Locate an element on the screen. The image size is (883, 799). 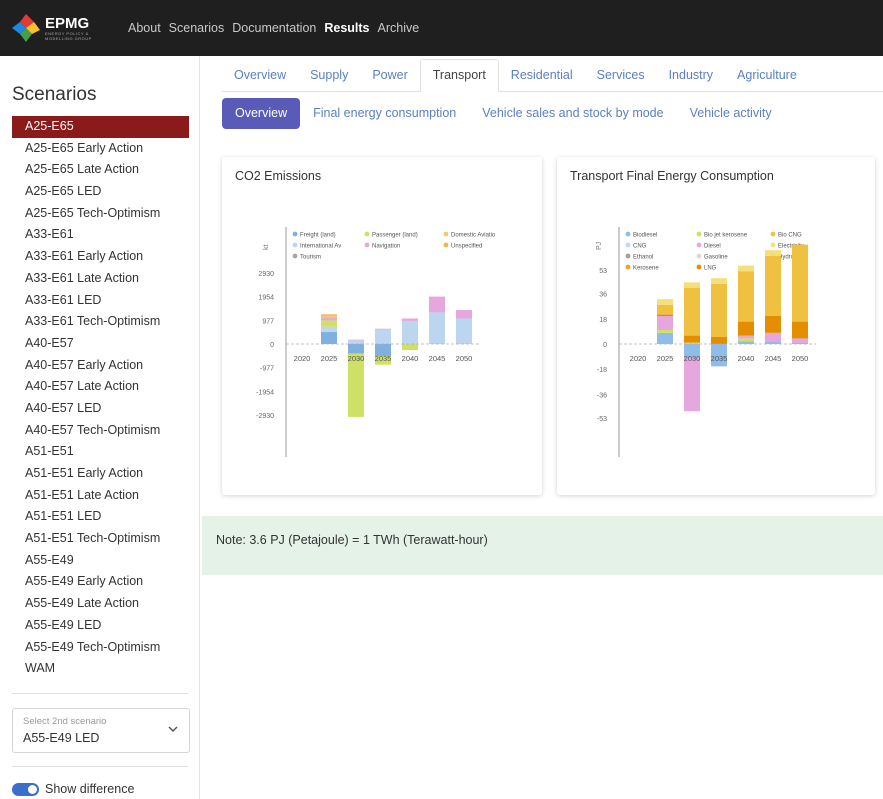
scenario-item: A33-E61 LED is located at coordinates (100, 301).